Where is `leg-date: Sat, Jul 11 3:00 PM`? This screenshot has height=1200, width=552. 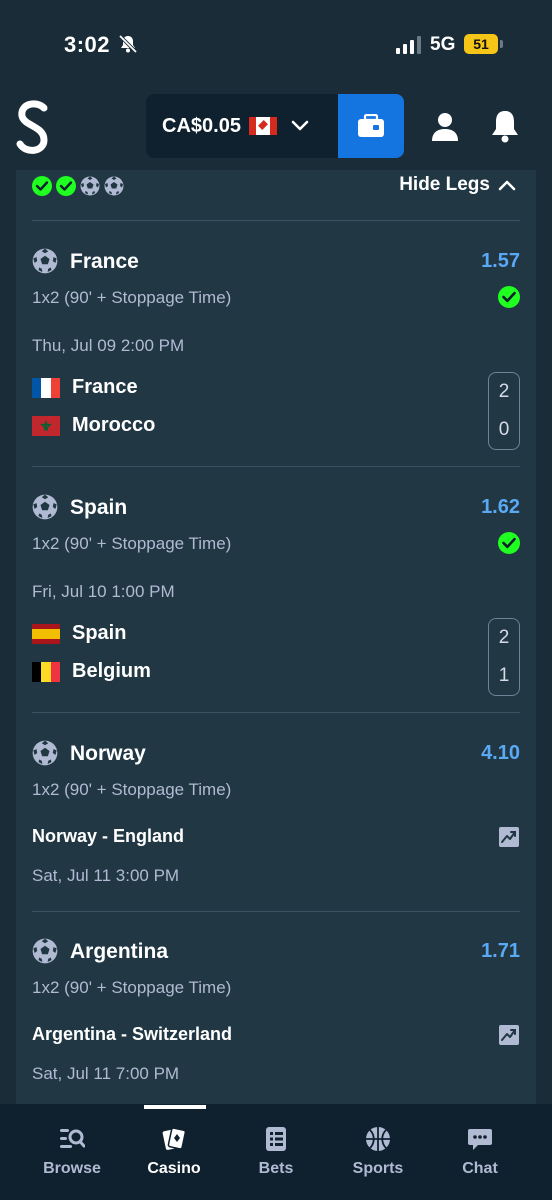 leg-date: Sat, Jul 11 3:00 PM is located at coordinates (106, 875).